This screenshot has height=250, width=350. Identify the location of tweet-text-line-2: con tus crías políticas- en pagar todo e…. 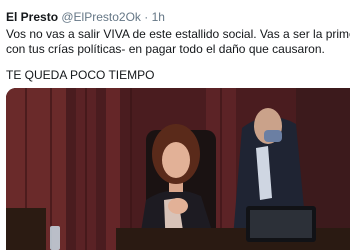
(165, 49).